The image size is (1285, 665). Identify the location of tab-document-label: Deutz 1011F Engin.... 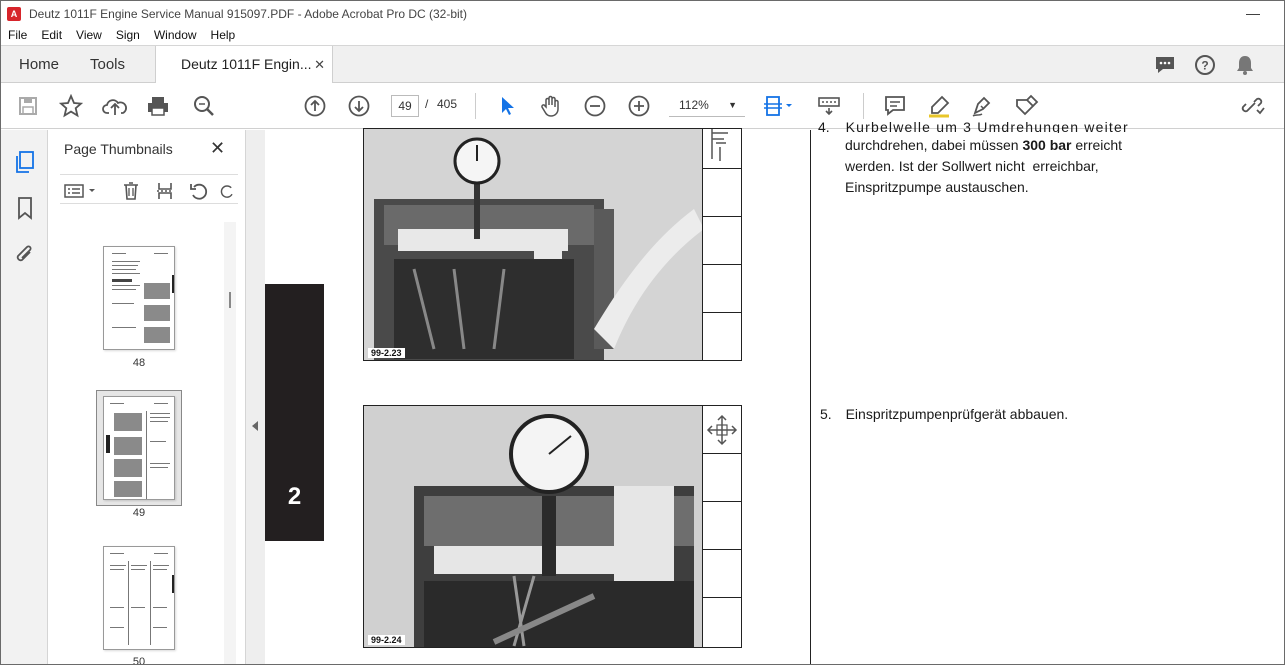
(246, 64).